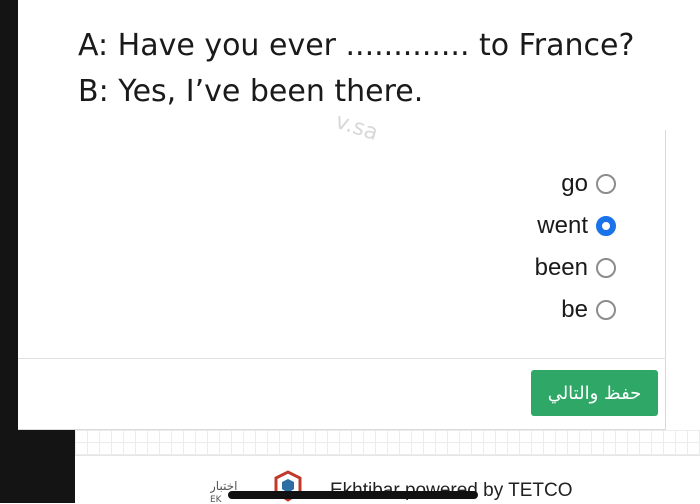 The width and height of the screenshot is (700, 504). I want to click on left-dark-edge, so click(9, 215).